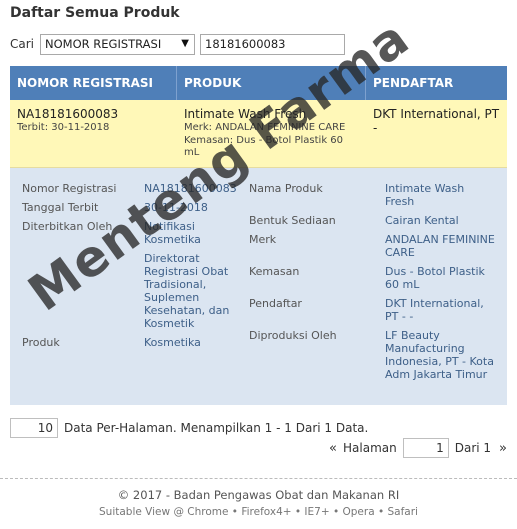  Describe the element at coordinates (172, 342) in the screenshot. I see `value-produk: Kosmetika` at that location.